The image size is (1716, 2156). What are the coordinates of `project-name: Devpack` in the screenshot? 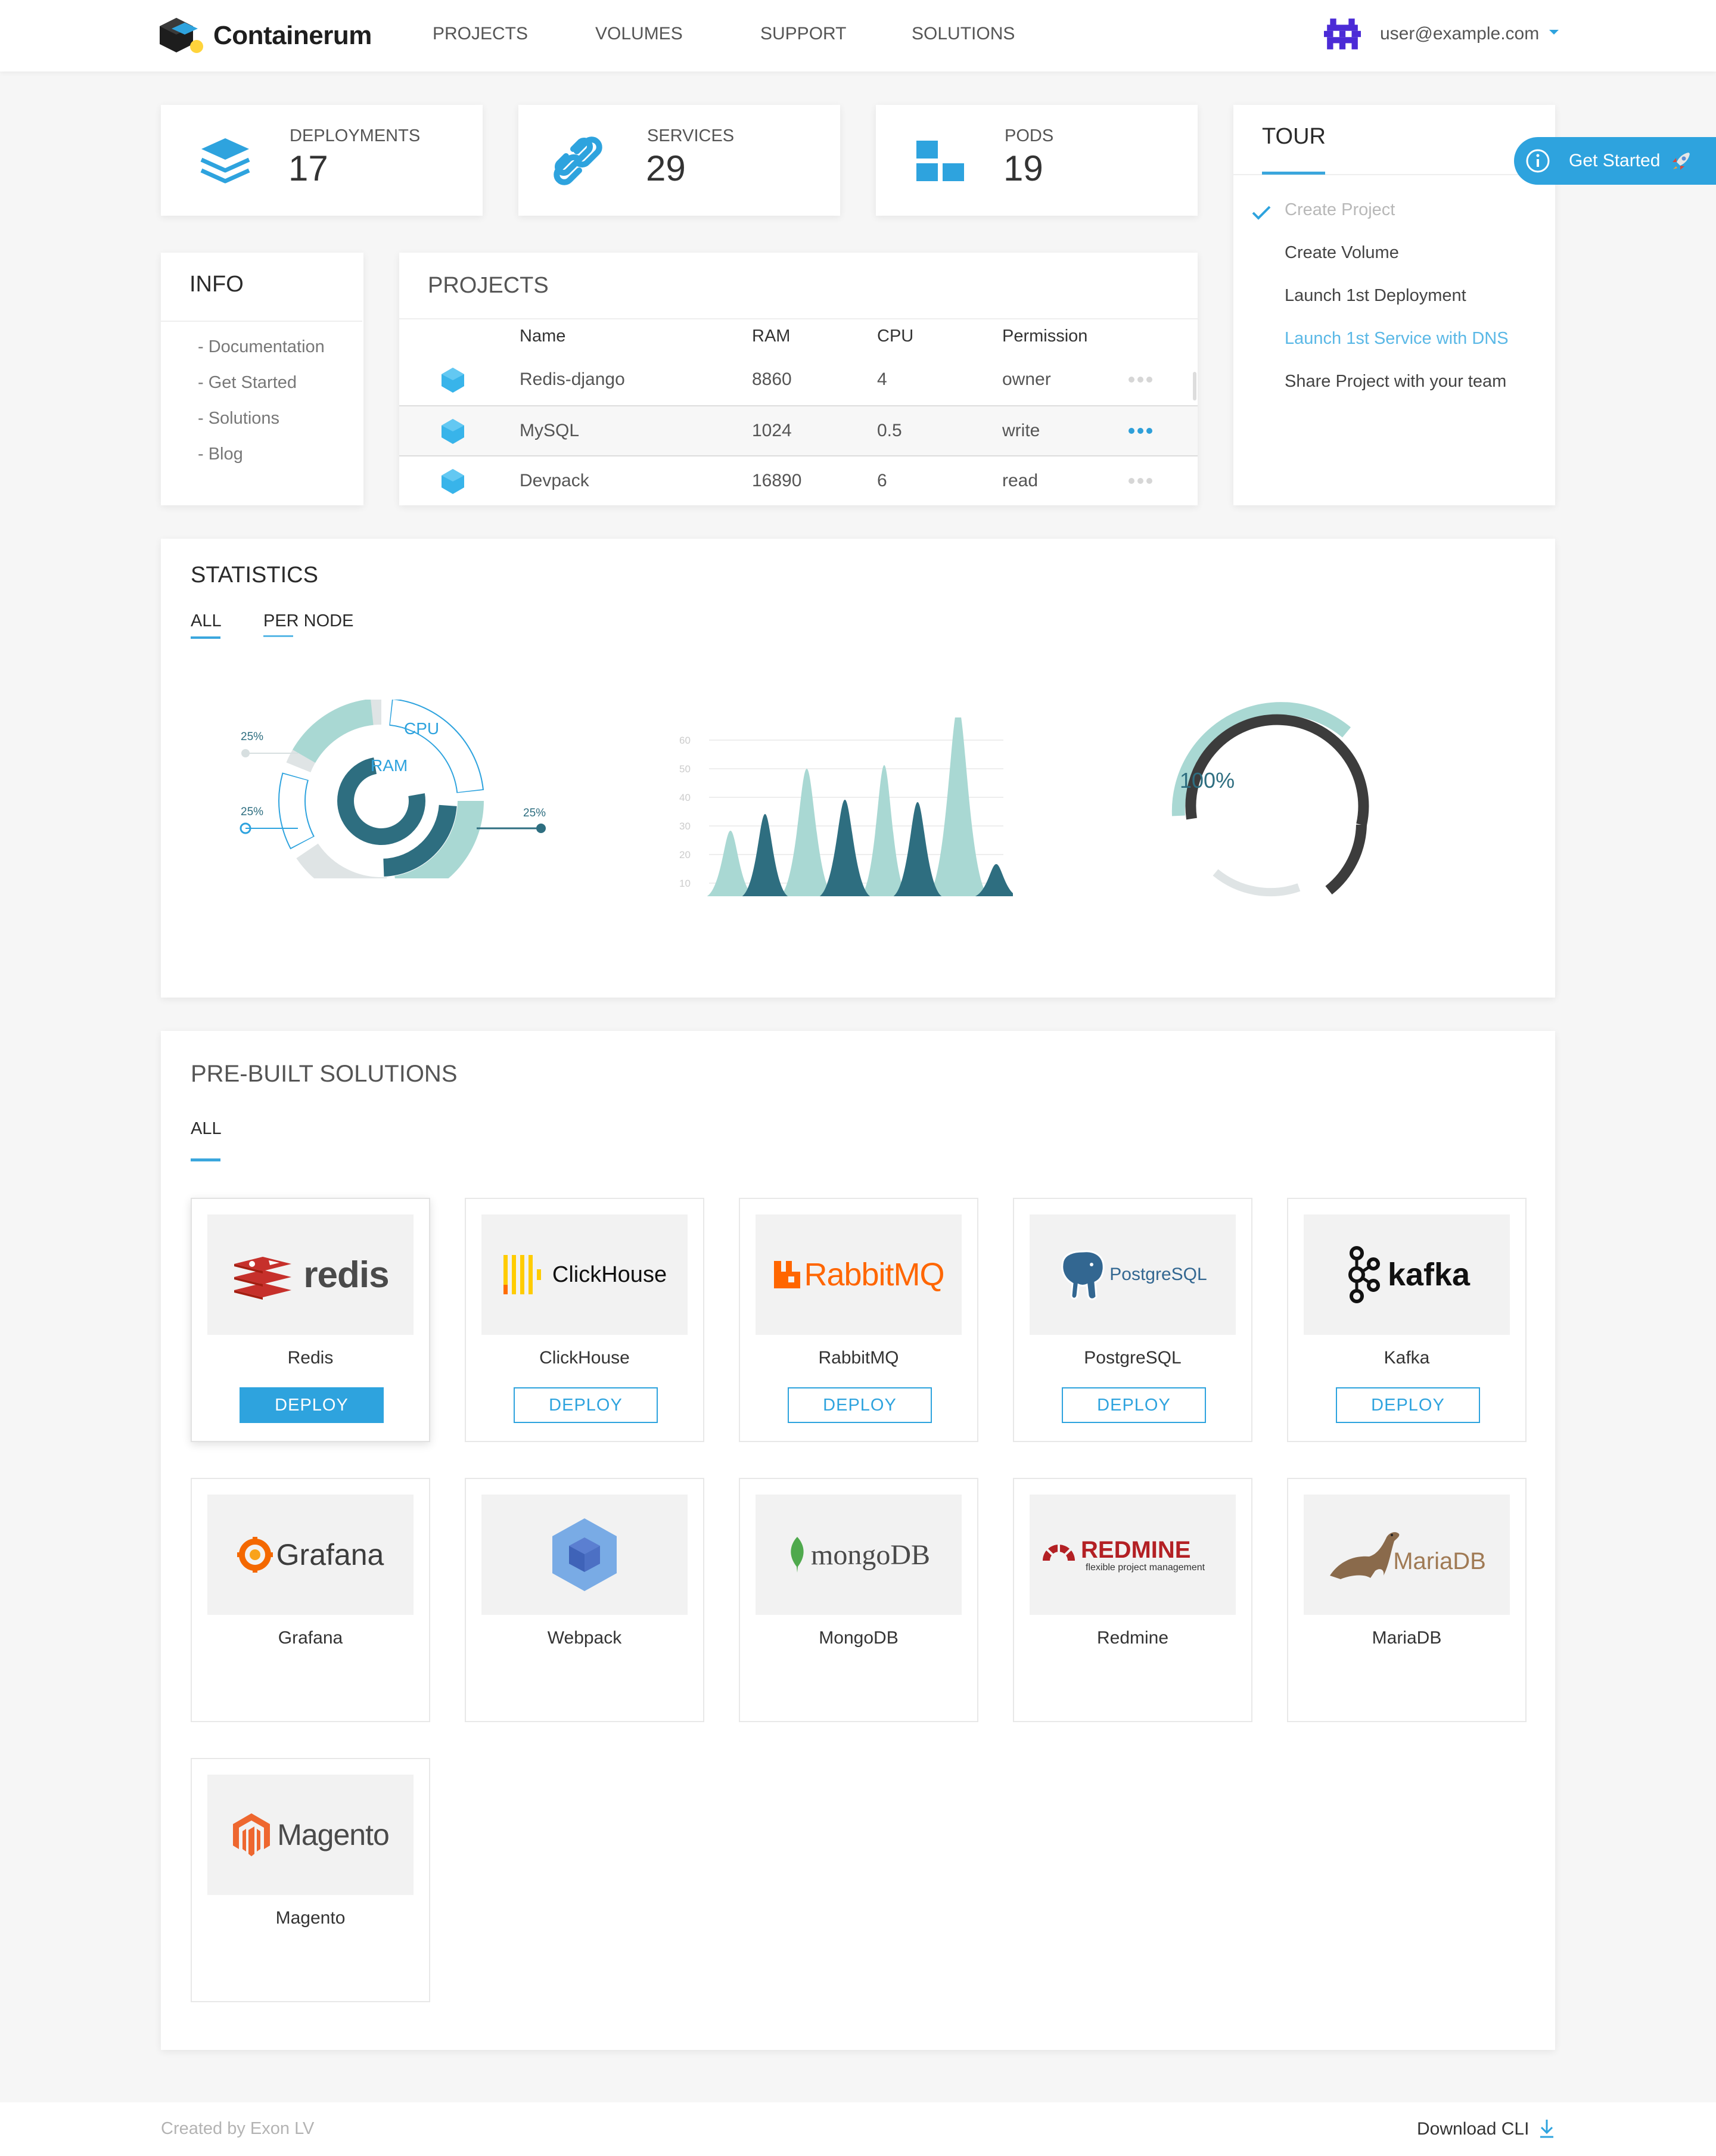 It's located at (554, 480).